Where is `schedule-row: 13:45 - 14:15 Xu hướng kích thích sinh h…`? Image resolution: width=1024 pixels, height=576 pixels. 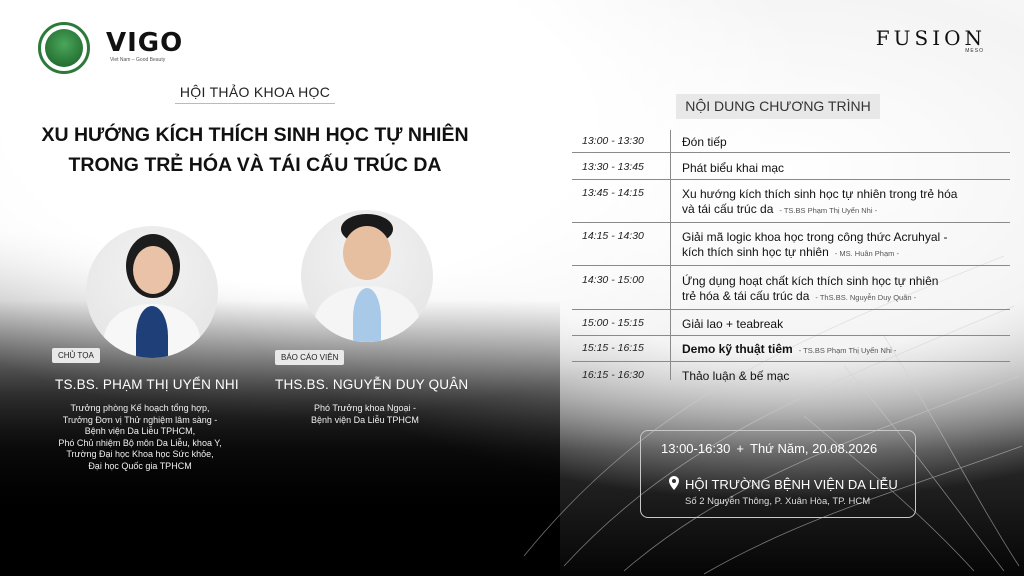
schedule-row: 13:45 - 14:15 Xu hướng kích thích sinh h… is located at coordinates (791, 201).